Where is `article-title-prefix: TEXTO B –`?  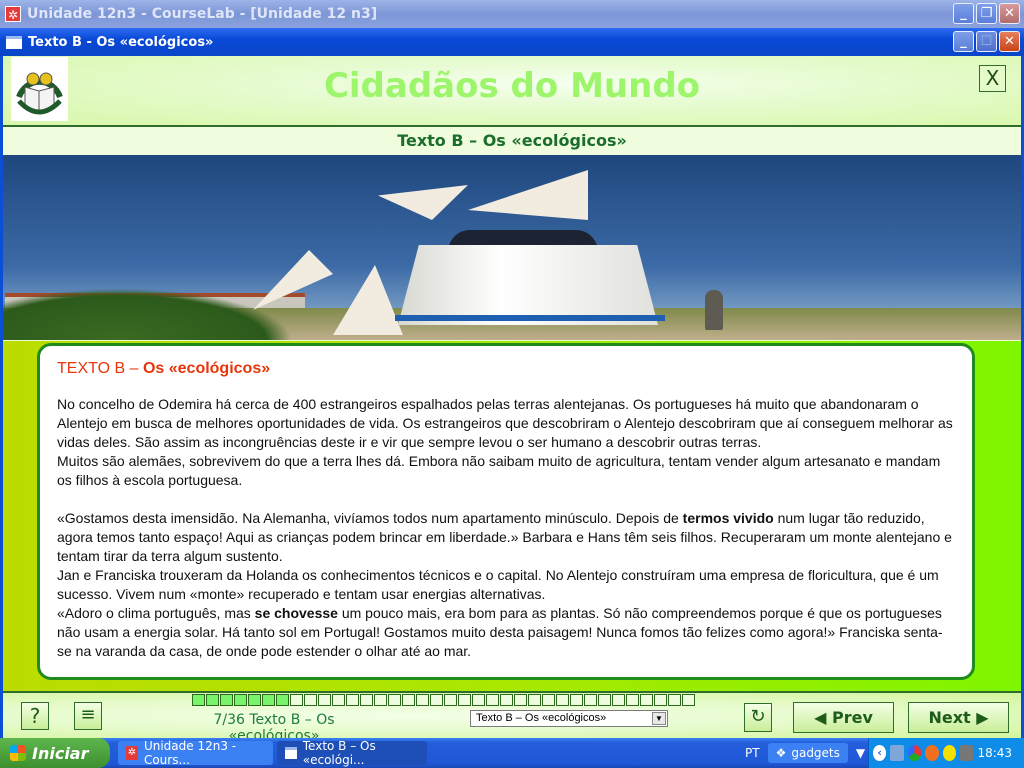 article-title-prefix: TEXTO B – is located at coordinates (100, 368).